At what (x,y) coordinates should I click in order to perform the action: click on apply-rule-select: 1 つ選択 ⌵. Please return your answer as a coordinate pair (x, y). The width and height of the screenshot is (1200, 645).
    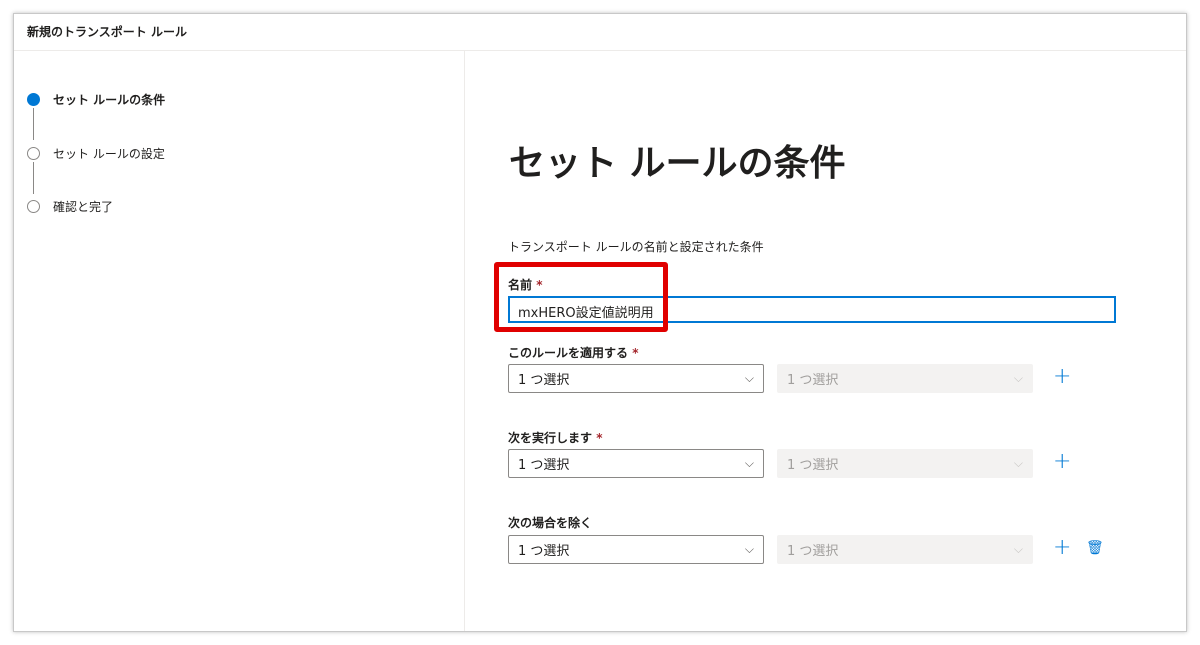
    Looking at the image, I should click on (636, 378).